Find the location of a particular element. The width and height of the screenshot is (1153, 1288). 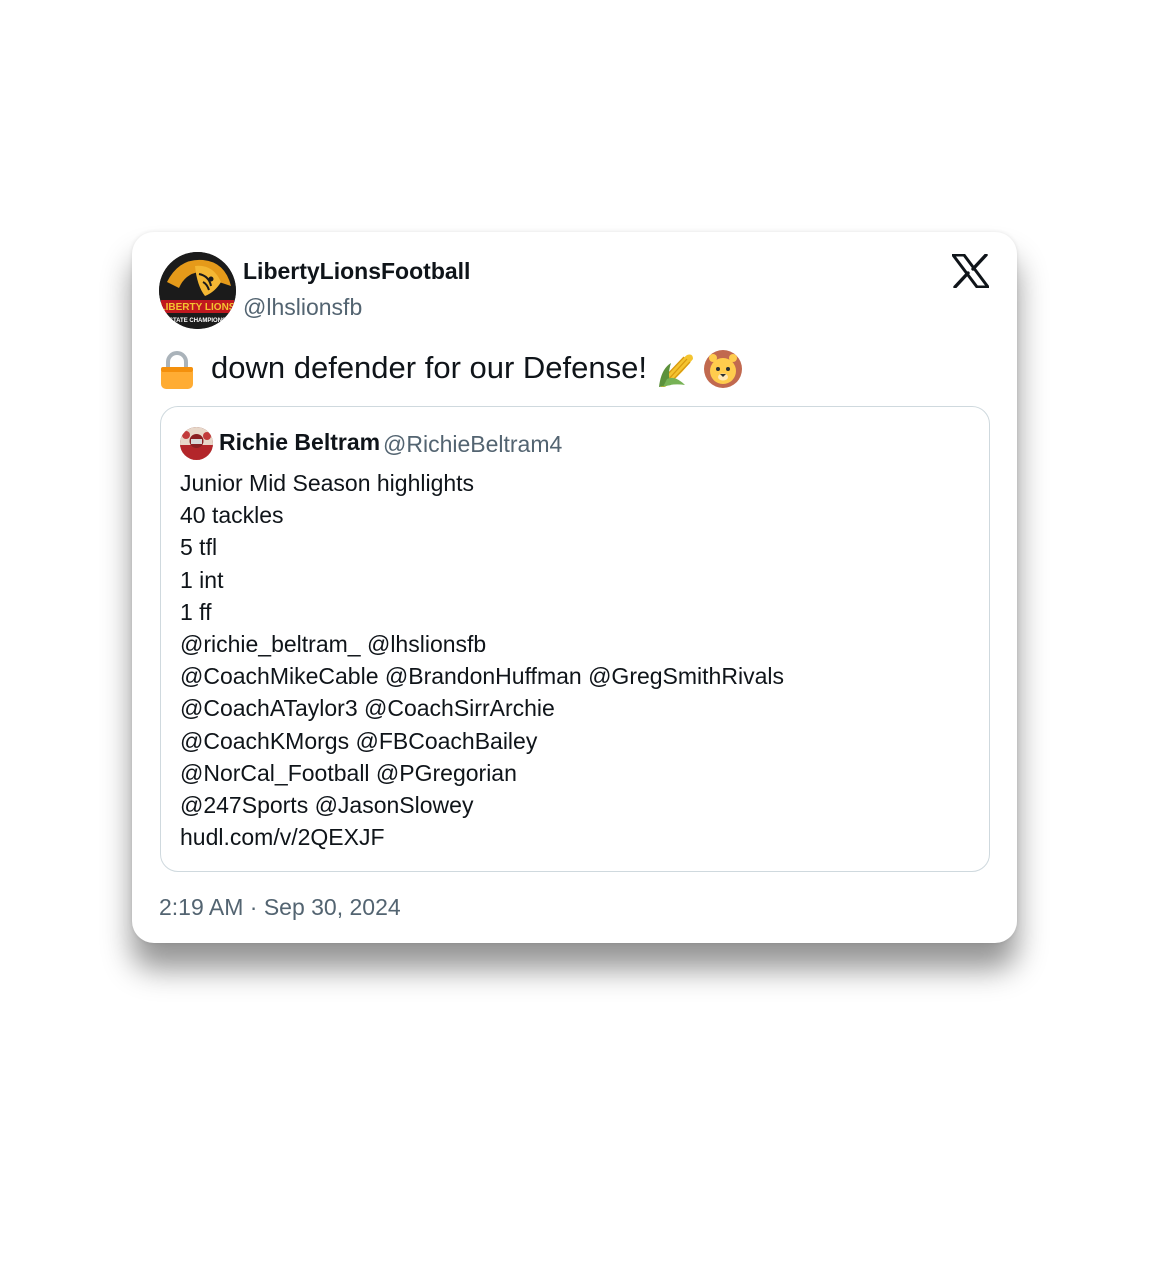

mention-line: @CoachKMorgs @FBCoachBailey is located at coordinates (482, 741).